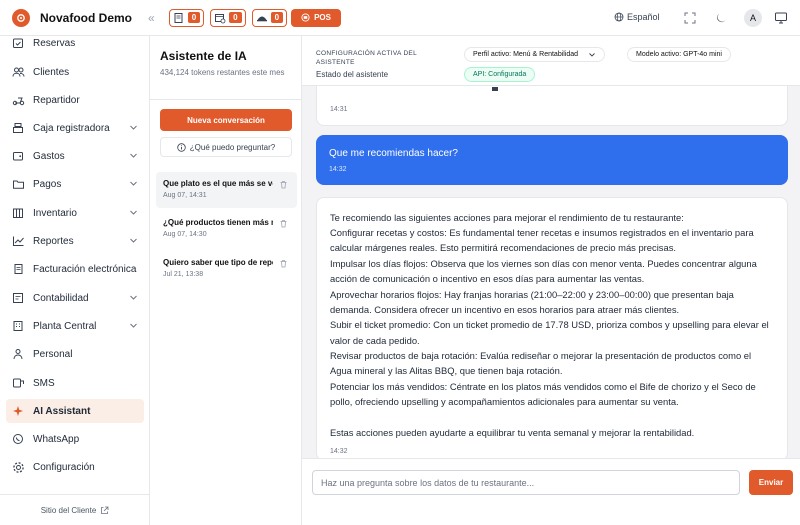 The height and width of the screenshot is (525, 800). I want to click on sidebar-item-sms: SMS, so click(75, 383).